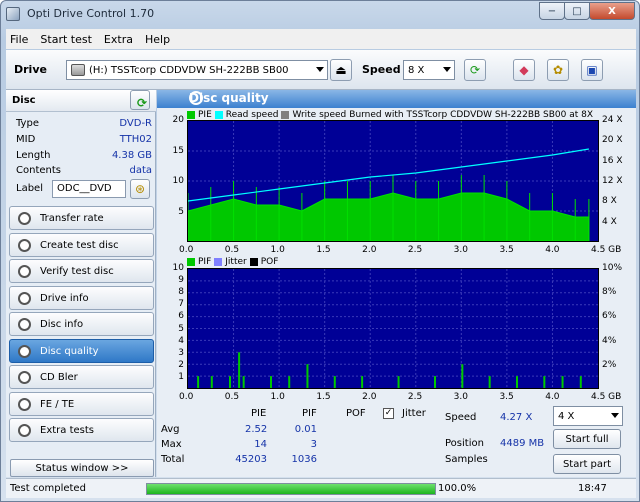  Describe the element at coordinates (67, 430) in the screenshot. I see `nav-label: Extra tests` at that location.